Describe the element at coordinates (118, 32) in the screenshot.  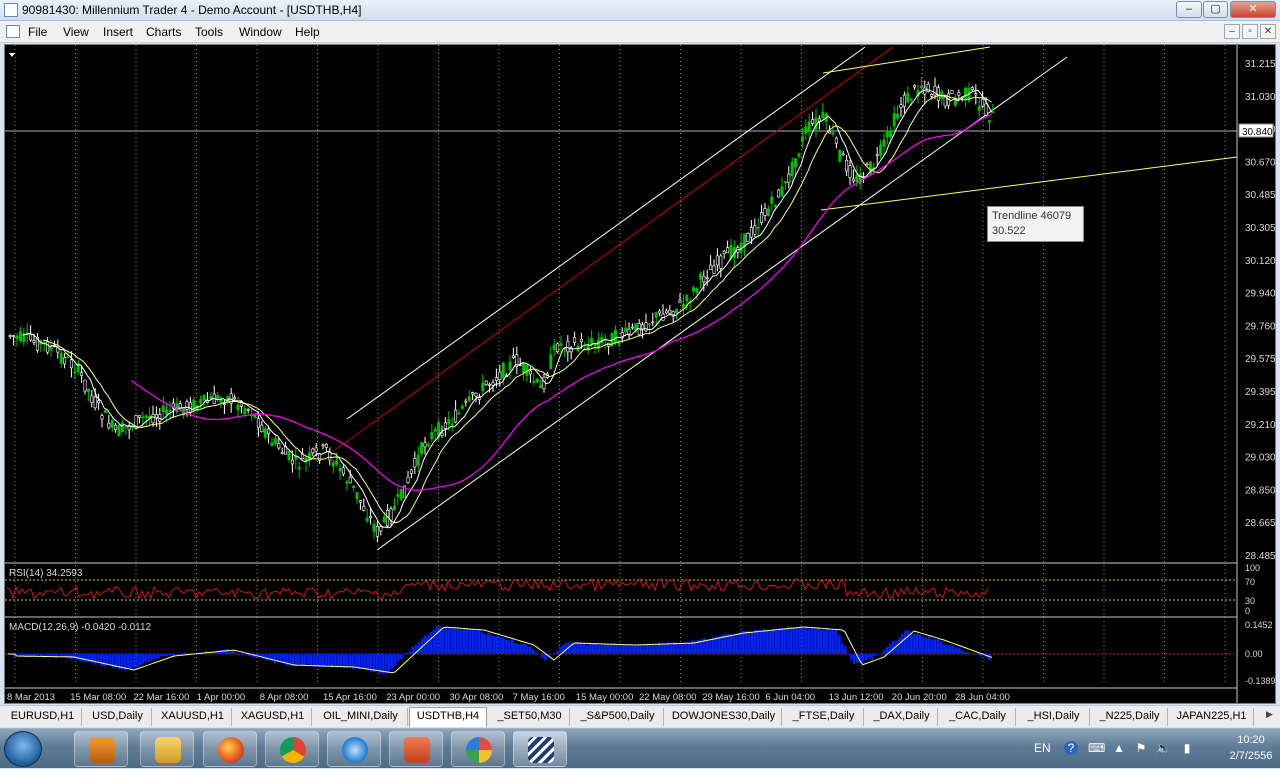
I see `menu-insert: Insert` at that location.